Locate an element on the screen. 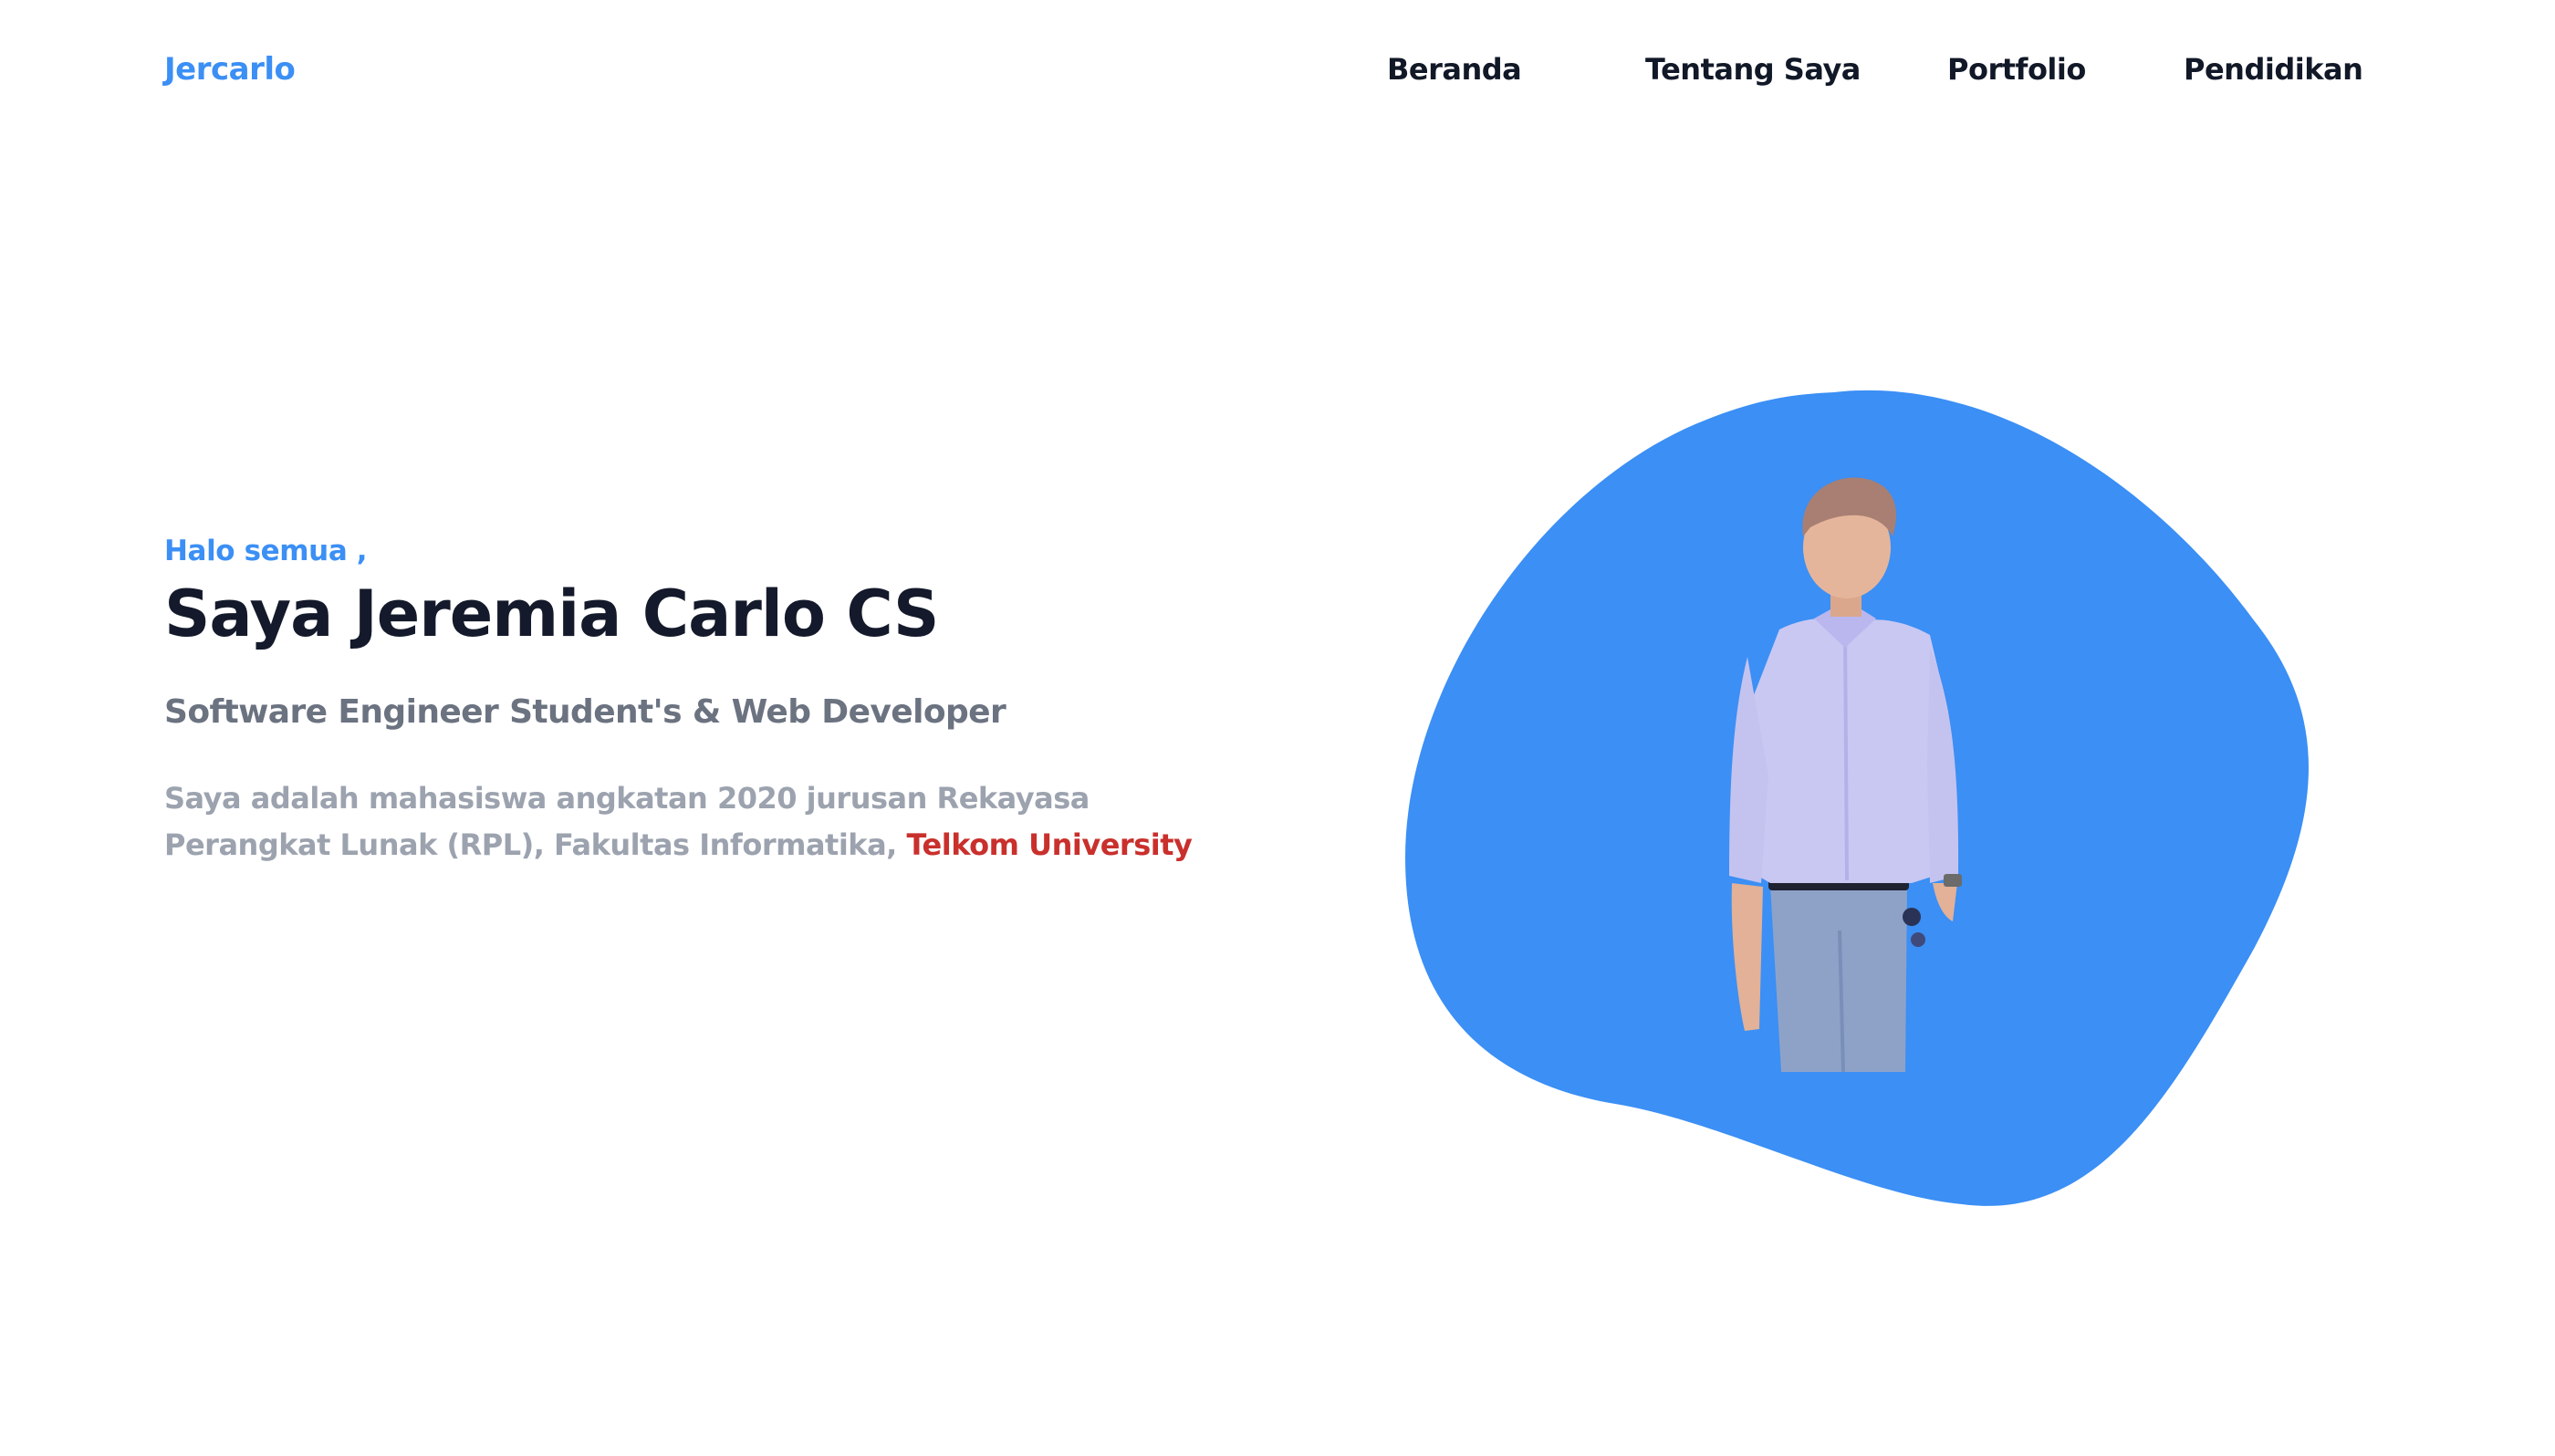 This screenshot has height=1456, width=2555. nav-link-pendidikan: Pendidikan is located at coordinates (2273, 69).